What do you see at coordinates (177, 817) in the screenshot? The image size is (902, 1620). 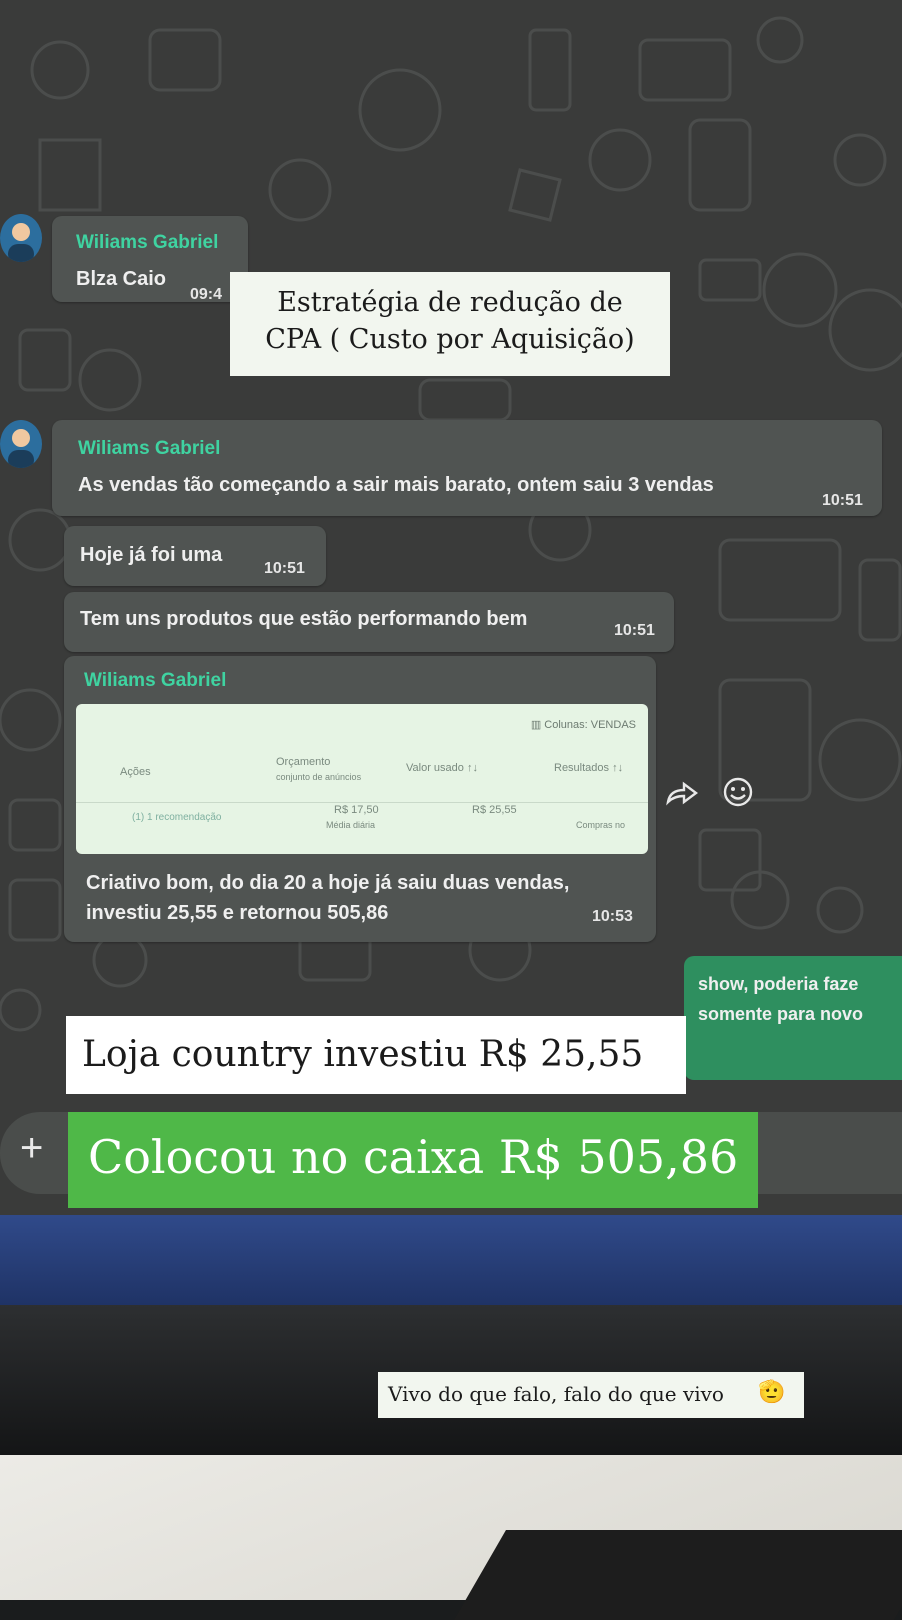 I see `recommendation-link: (1) 1 recomendação` at bounding box center [177, 817].